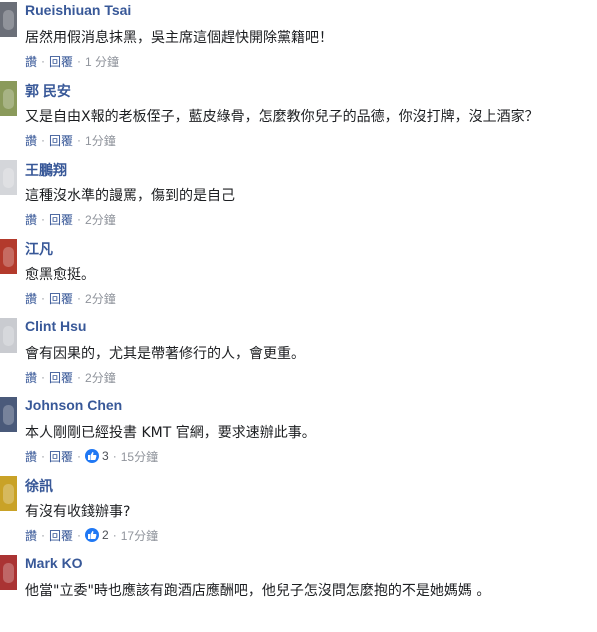 This screenshot has width=597, height=632. What do you see at coordinates (165, 354) in the screenshot?
I see `comment-text: 會有因果的，尤其是帶著修行的人，會更重。` at bounding box center [165, 354].